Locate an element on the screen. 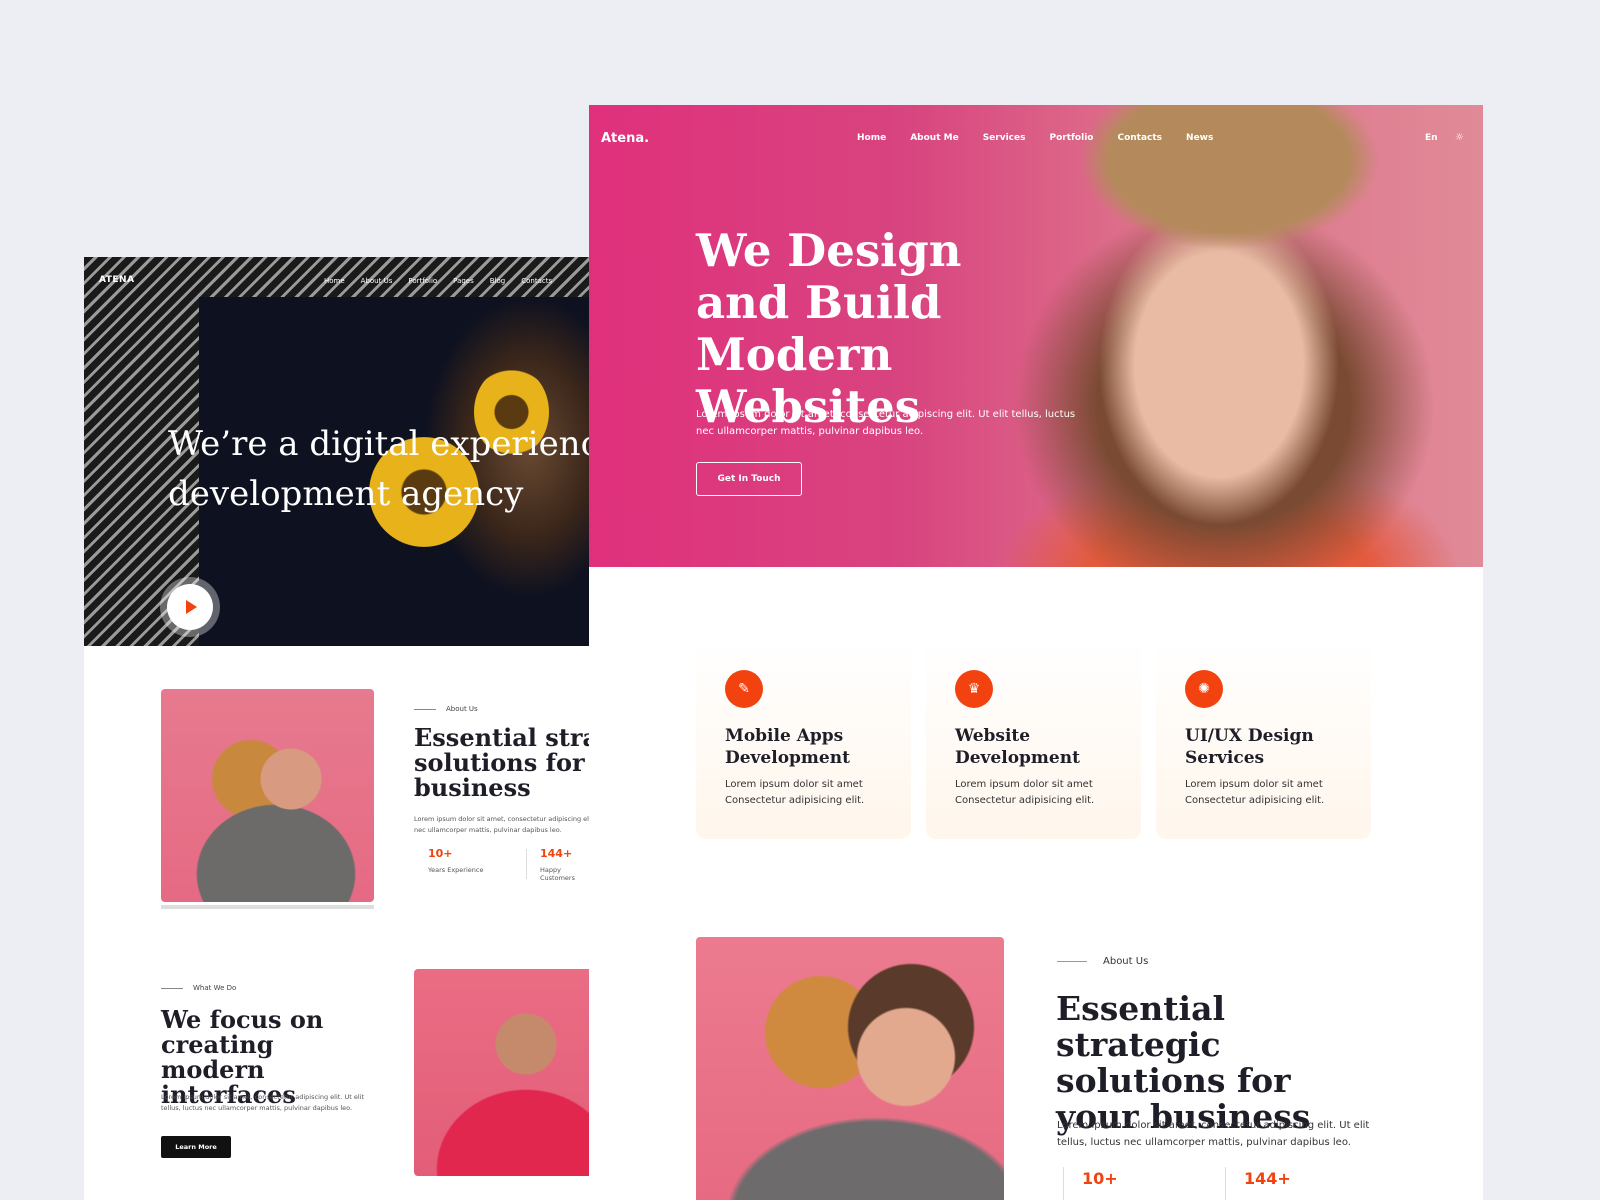 This screenshot has width=1600, height=1200. service-title: UI/UX Design Services is located at coordinates (1249, 747).